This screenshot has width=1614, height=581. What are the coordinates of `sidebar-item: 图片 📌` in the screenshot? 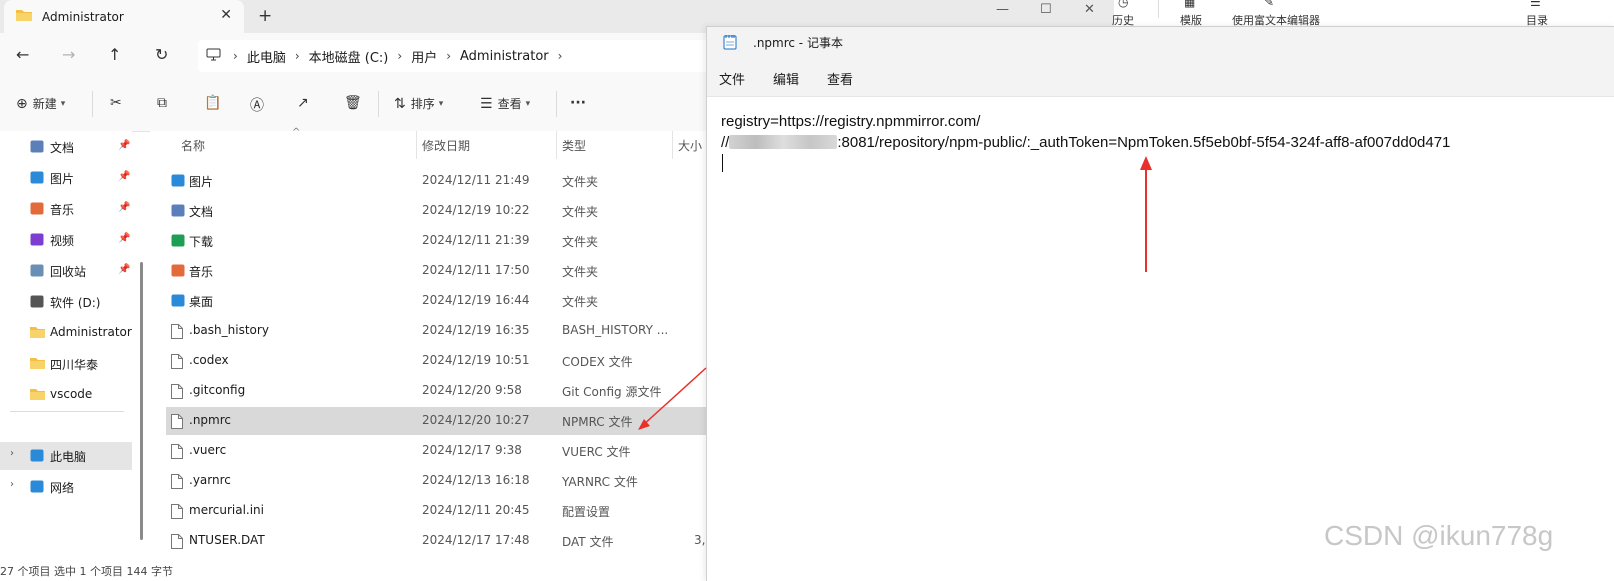 It's located at (66, 178).